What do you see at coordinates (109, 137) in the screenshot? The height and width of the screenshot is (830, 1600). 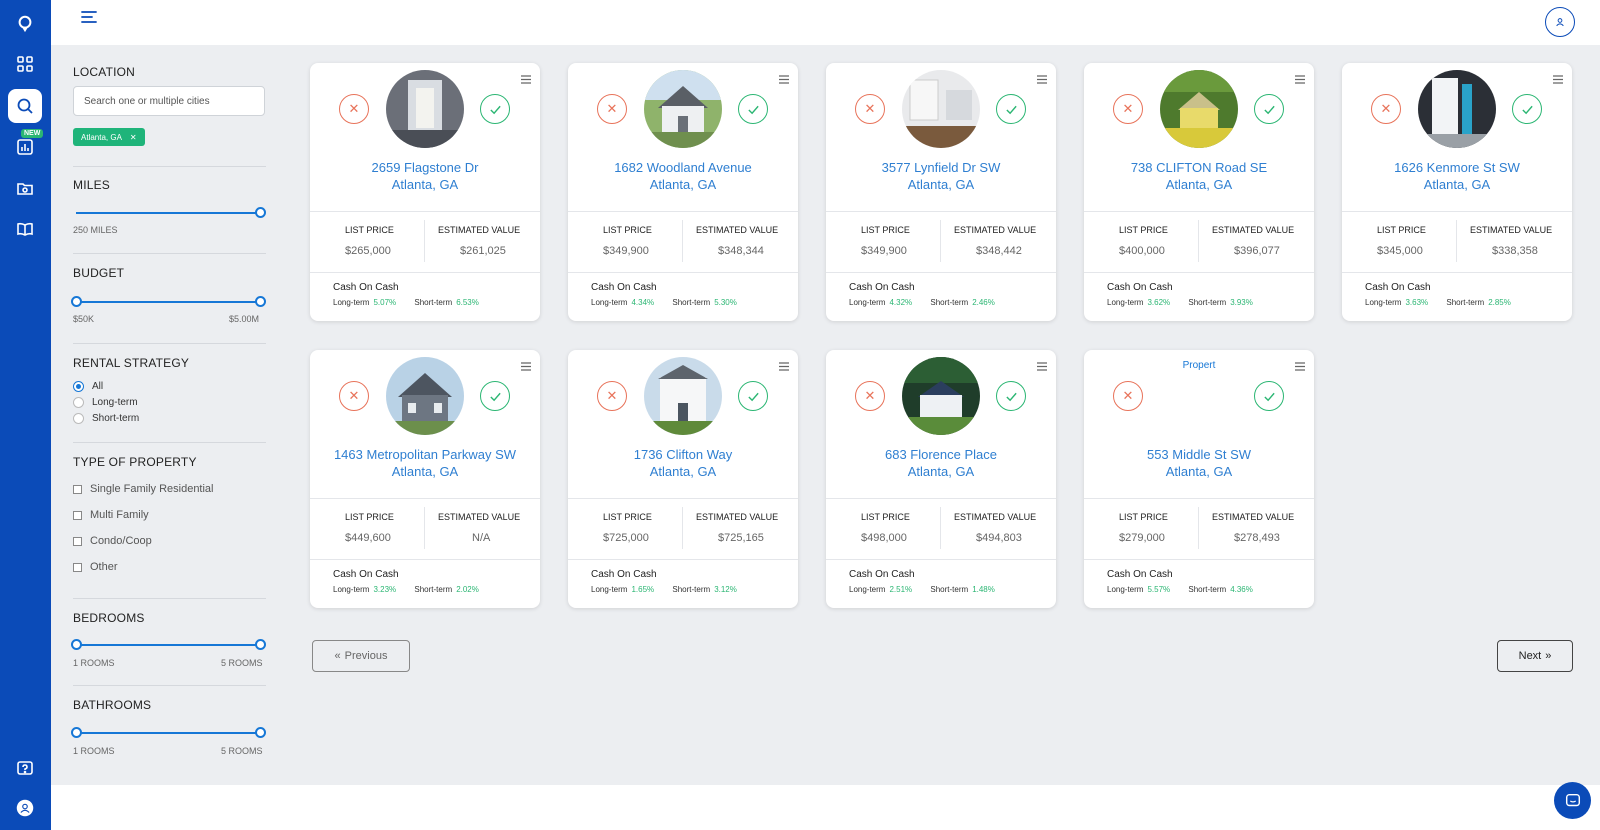 I see `location-chip: Atlanta, GA ✕` at bounding box center [109, 137].